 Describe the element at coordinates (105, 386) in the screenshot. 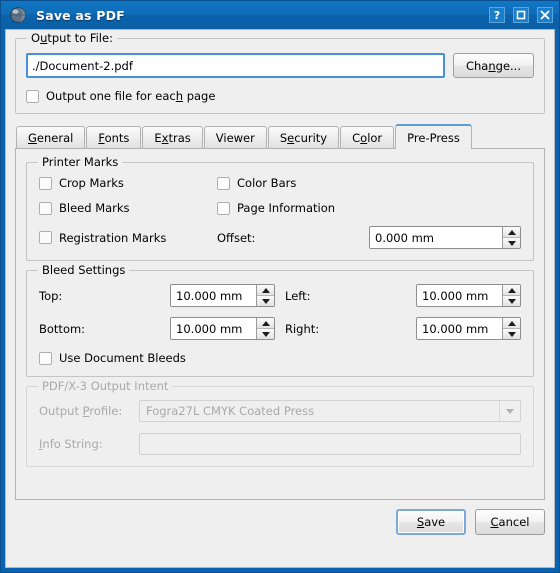

I see `output-intent-title: PDF/X-3 Output Intent` at that location.